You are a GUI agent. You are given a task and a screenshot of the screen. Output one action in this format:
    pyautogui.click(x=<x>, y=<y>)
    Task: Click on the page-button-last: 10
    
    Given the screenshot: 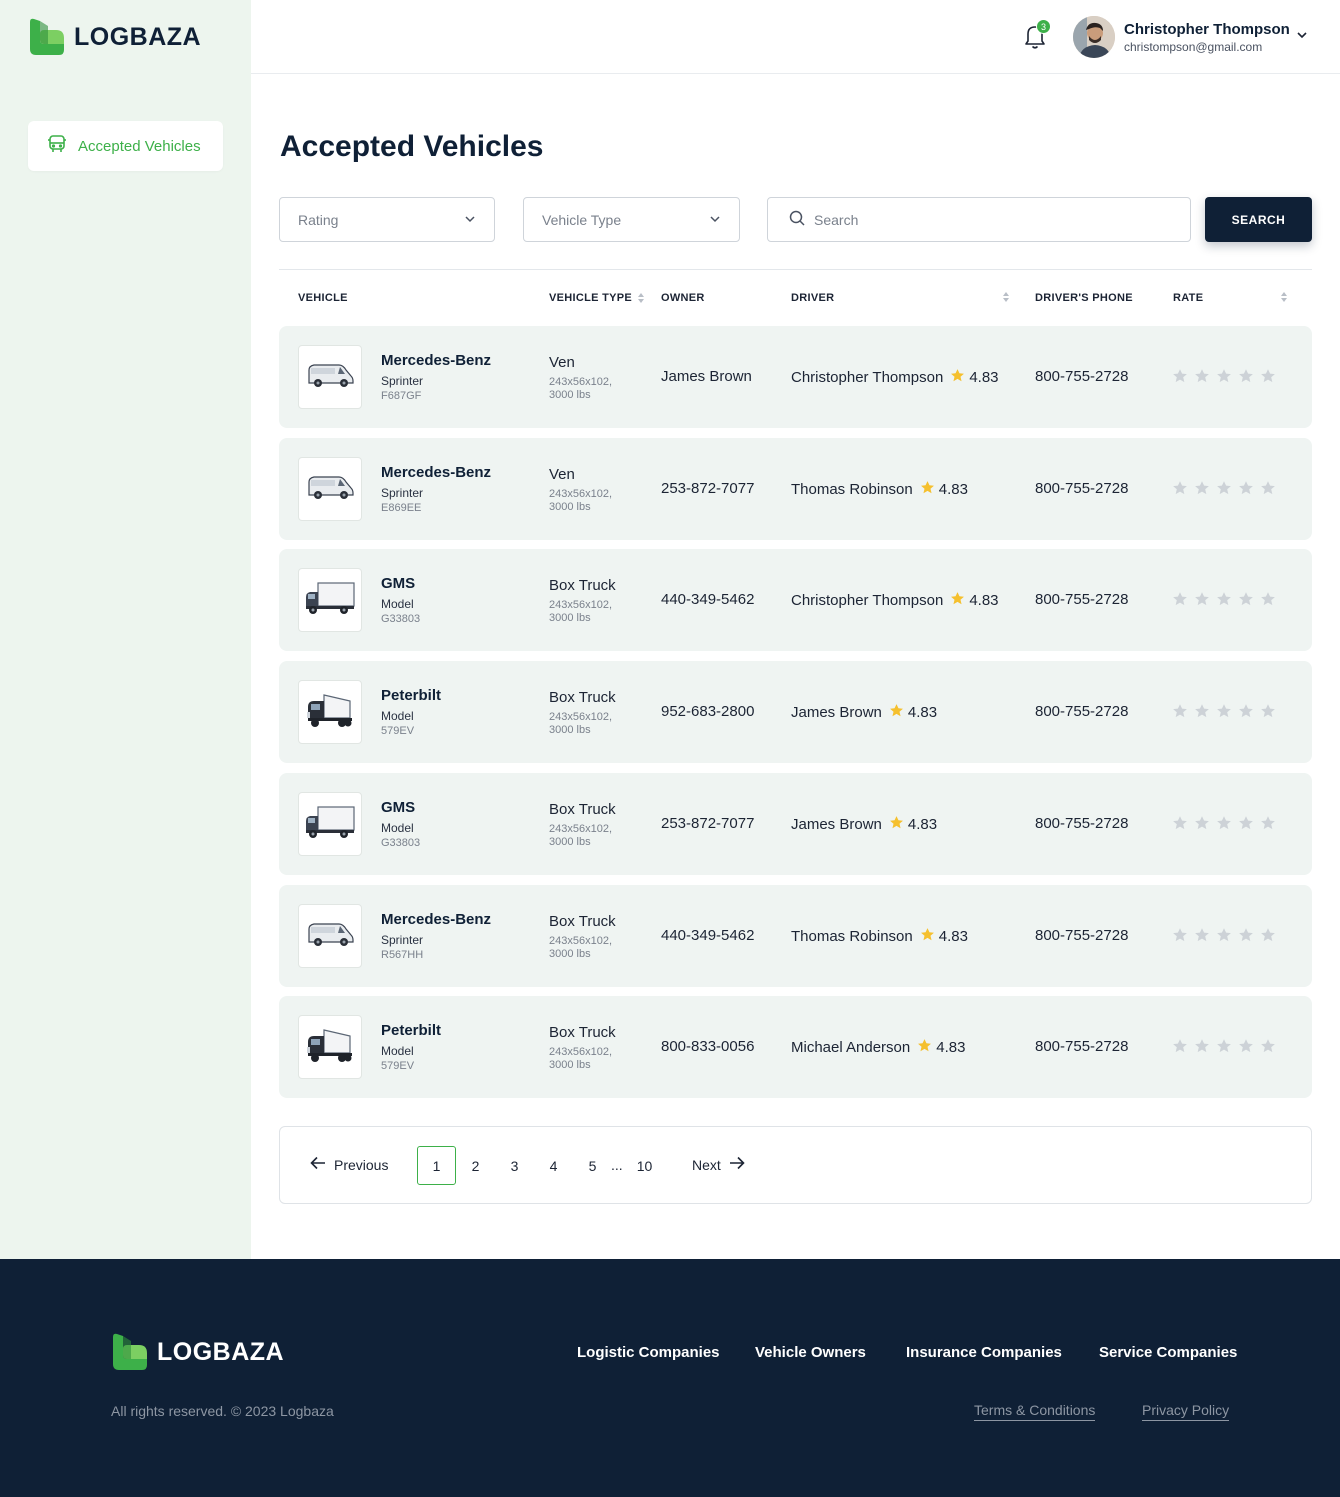 What is the action you would take?
    pyautogui.click(x=644, y=1165)
    